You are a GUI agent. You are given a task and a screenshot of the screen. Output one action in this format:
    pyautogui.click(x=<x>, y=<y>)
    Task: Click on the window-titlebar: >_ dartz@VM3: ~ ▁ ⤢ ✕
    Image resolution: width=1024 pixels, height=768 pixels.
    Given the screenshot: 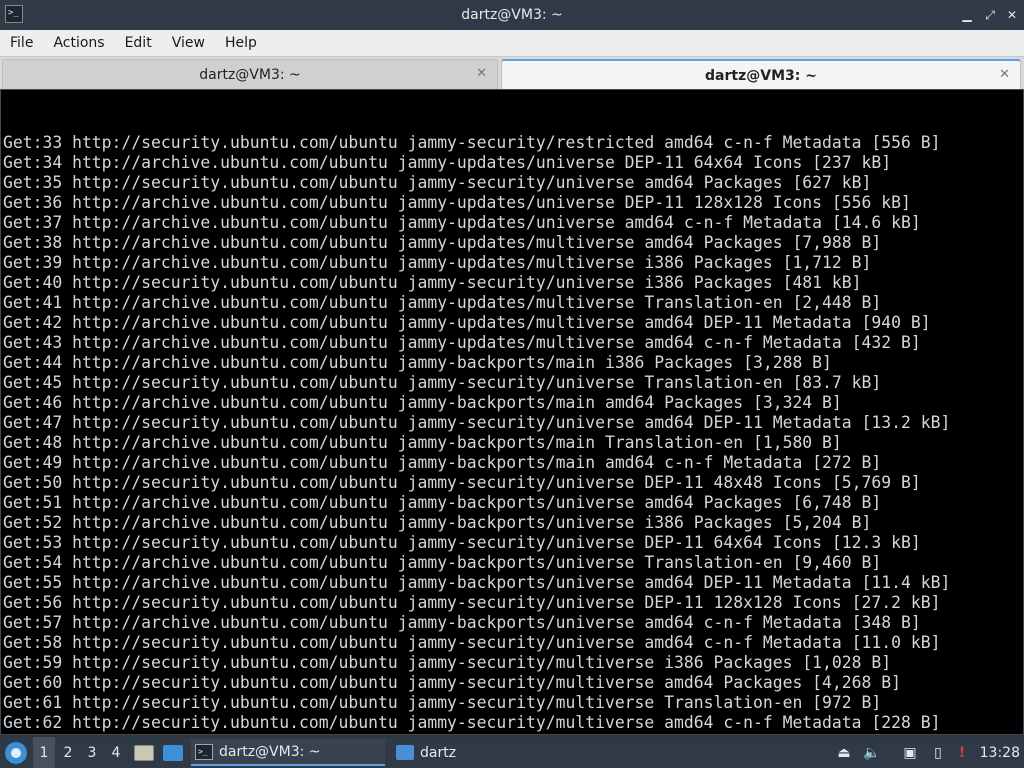 What is the action you would take?
    pyautogui.click(x=512, y=15)
    